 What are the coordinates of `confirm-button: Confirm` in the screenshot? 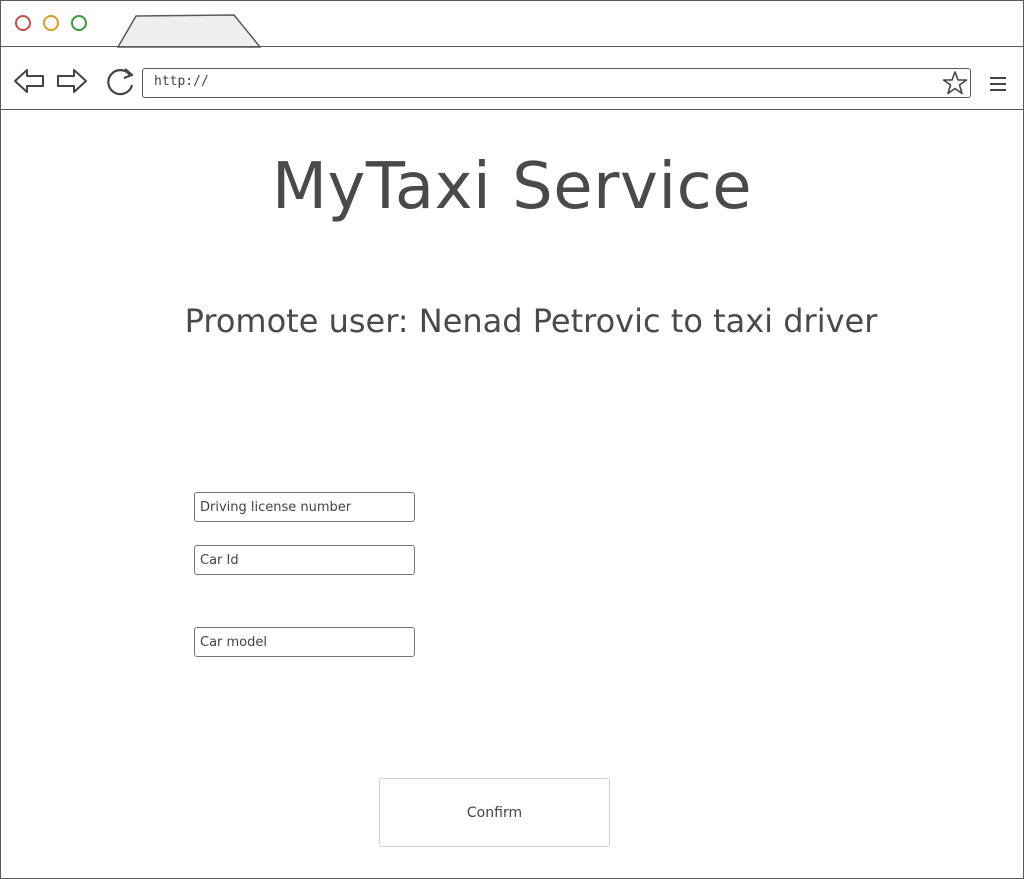 It's located at (494, 812).